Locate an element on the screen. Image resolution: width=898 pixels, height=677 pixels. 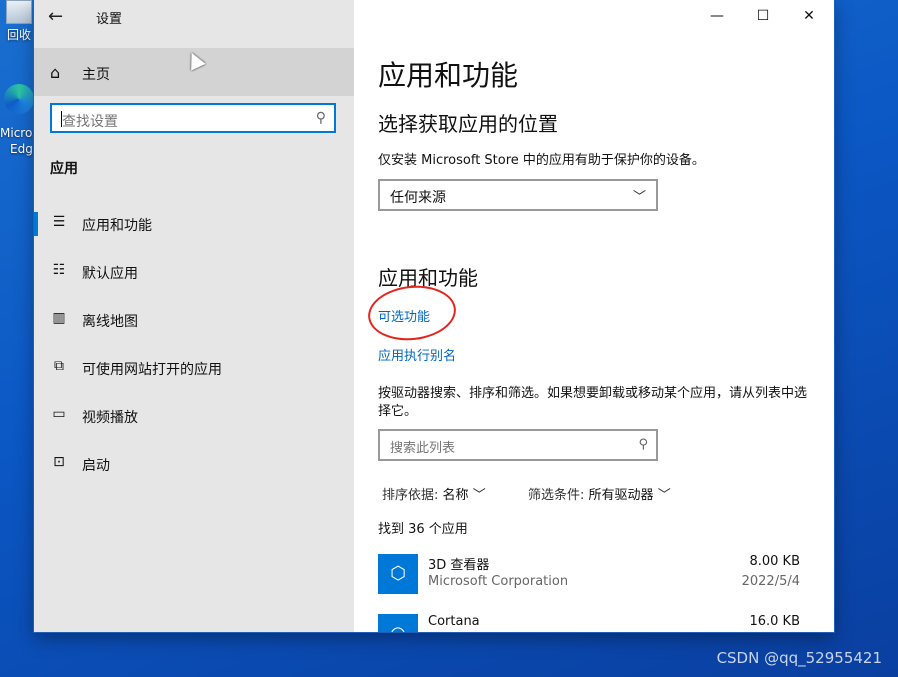
recycle-bin-desktop-icon: 回收 is located at coordinates (17, 22).